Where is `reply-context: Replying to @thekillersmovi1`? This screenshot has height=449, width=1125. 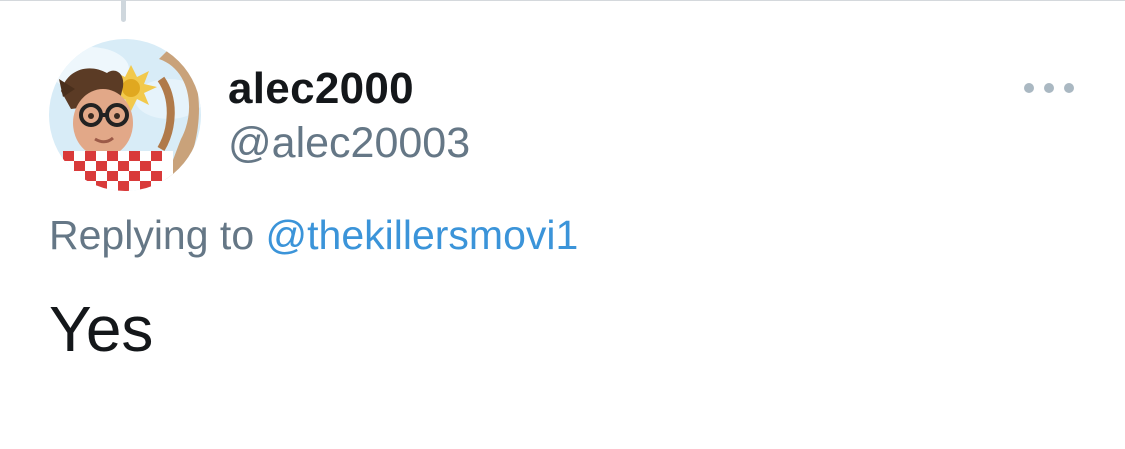 reply-context: Replying to @thekillersmovi1 is located at coordinates (313, 235).